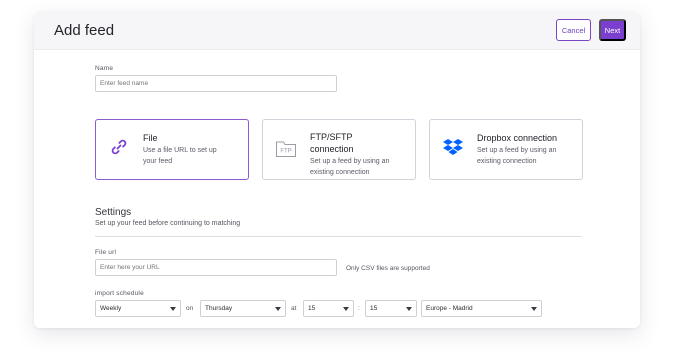  What do you see at coordinates (517, 138) in the screenshot?
I see `option-title: Dropbox connection` at bounding box center [517, 138].